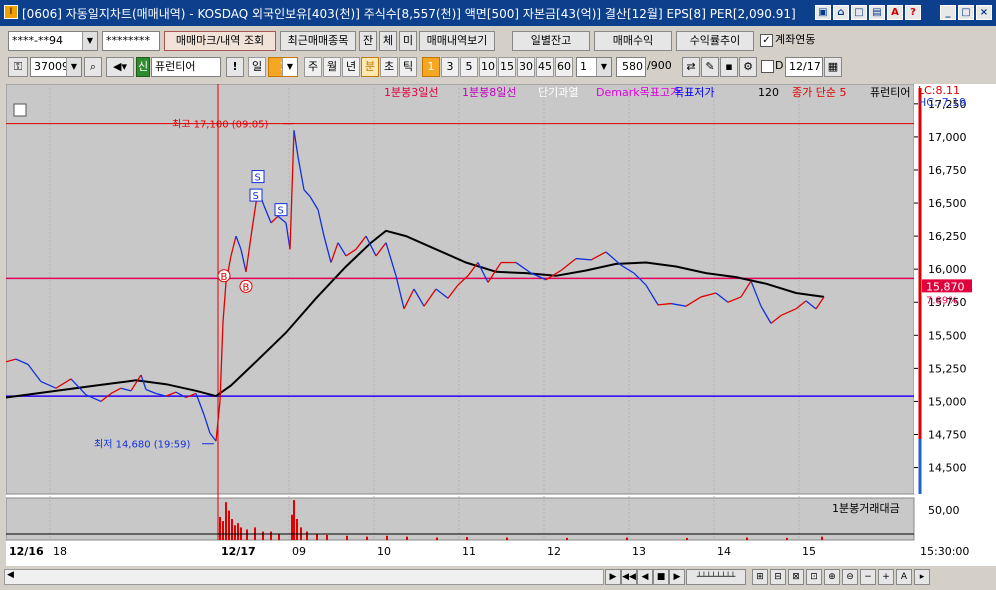 Image resolution: width=996 pixels, height=590 pixels. Describe the element at coordinates (507, 67) in the screenshot. I see `minute-15-button: 15` at that location.